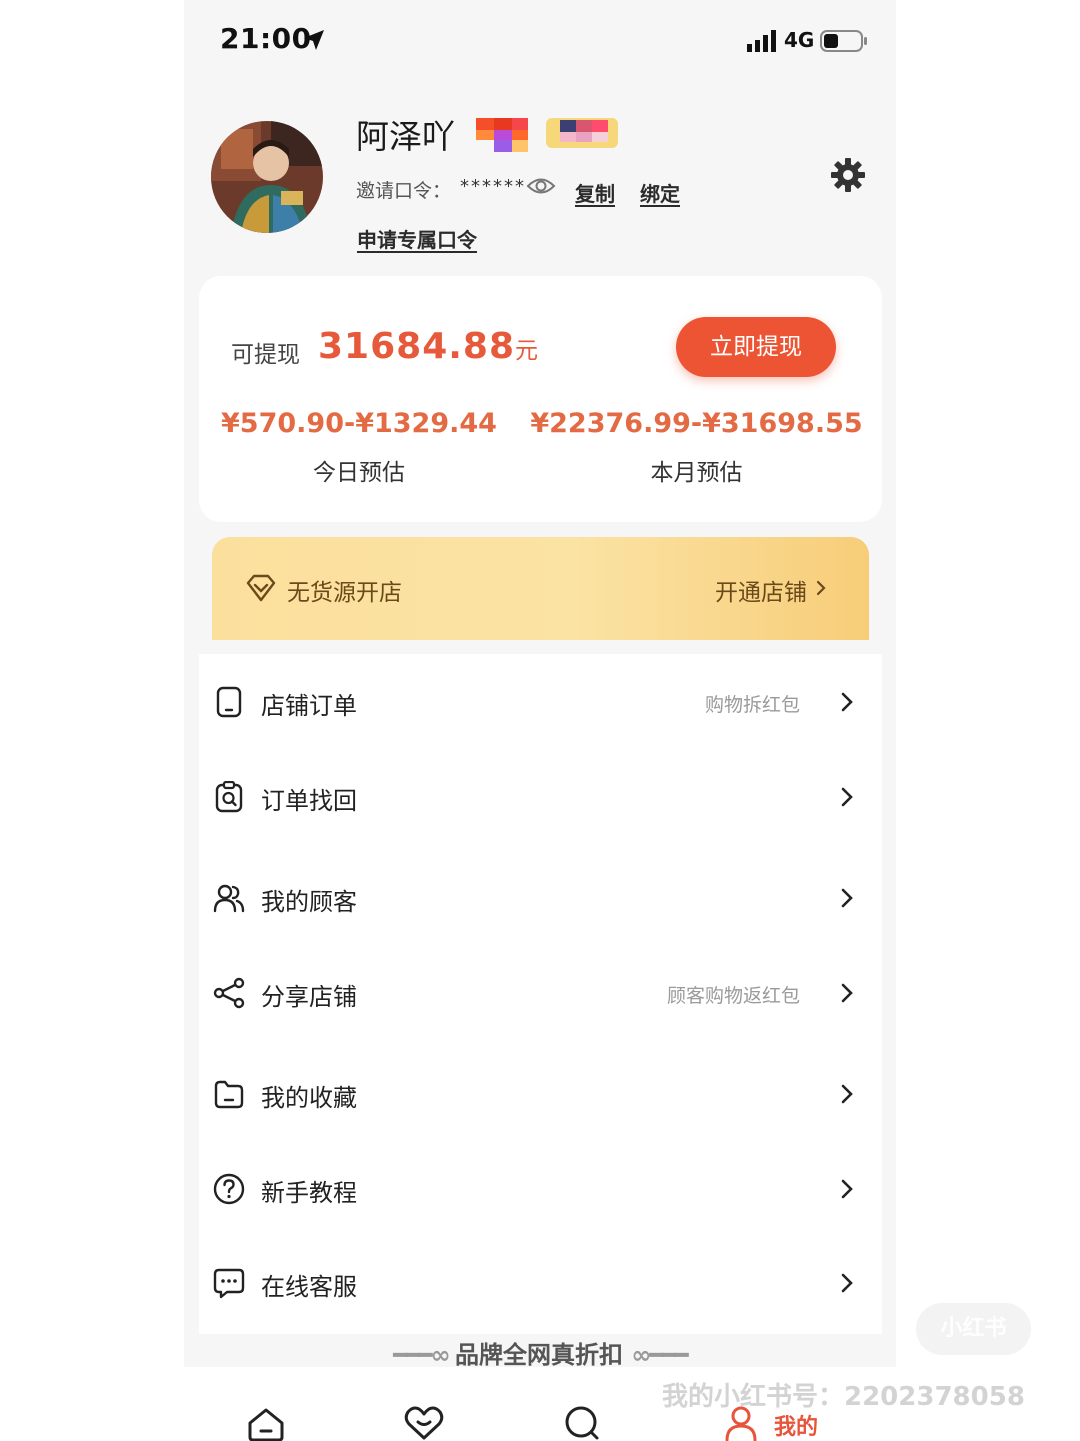  I want to click on search-icon, so click(582, 1423).